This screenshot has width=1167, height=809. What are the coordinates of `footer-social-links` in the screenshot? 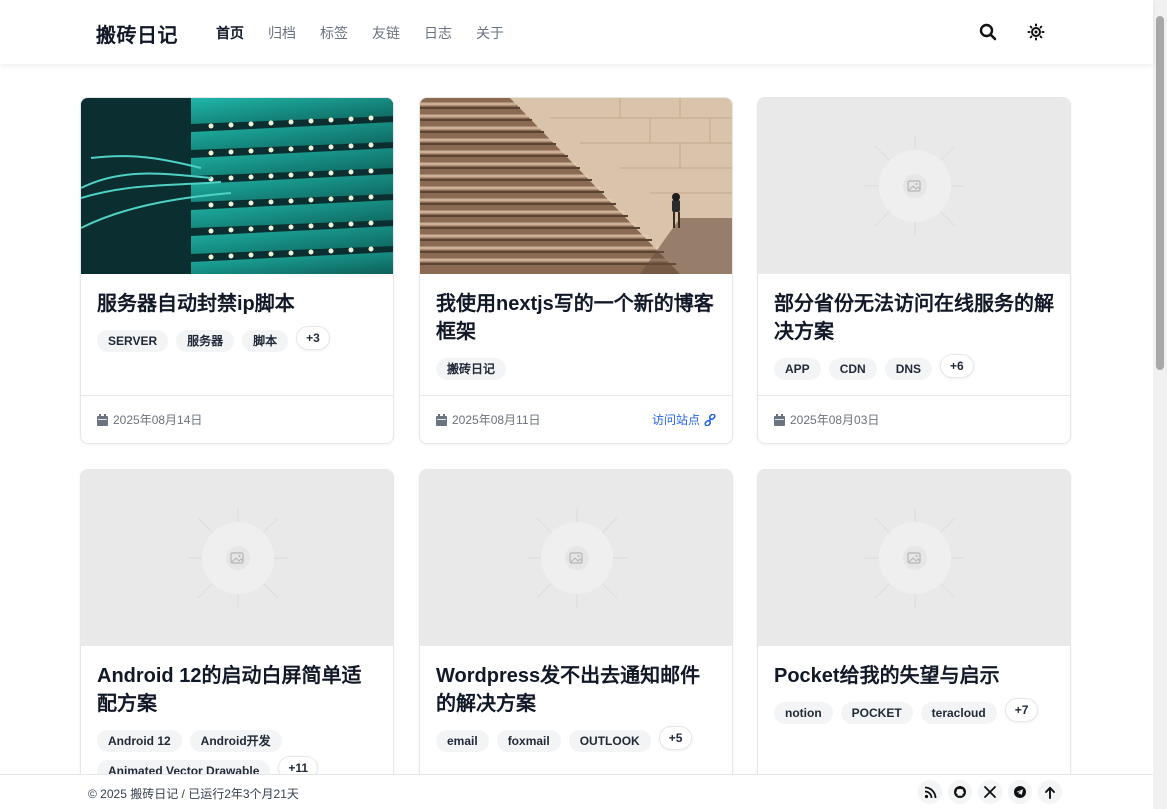 It's located at (990, 792).